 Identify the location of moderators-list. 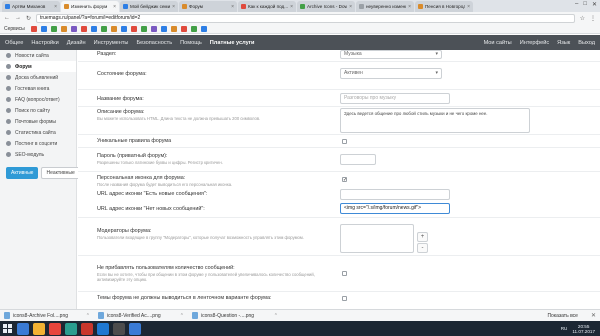
(377, 238).